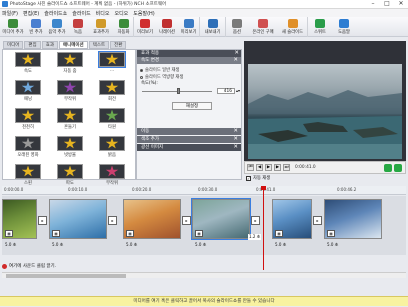  I want to click on menu-help: 도움말(H), so click(143, 13).